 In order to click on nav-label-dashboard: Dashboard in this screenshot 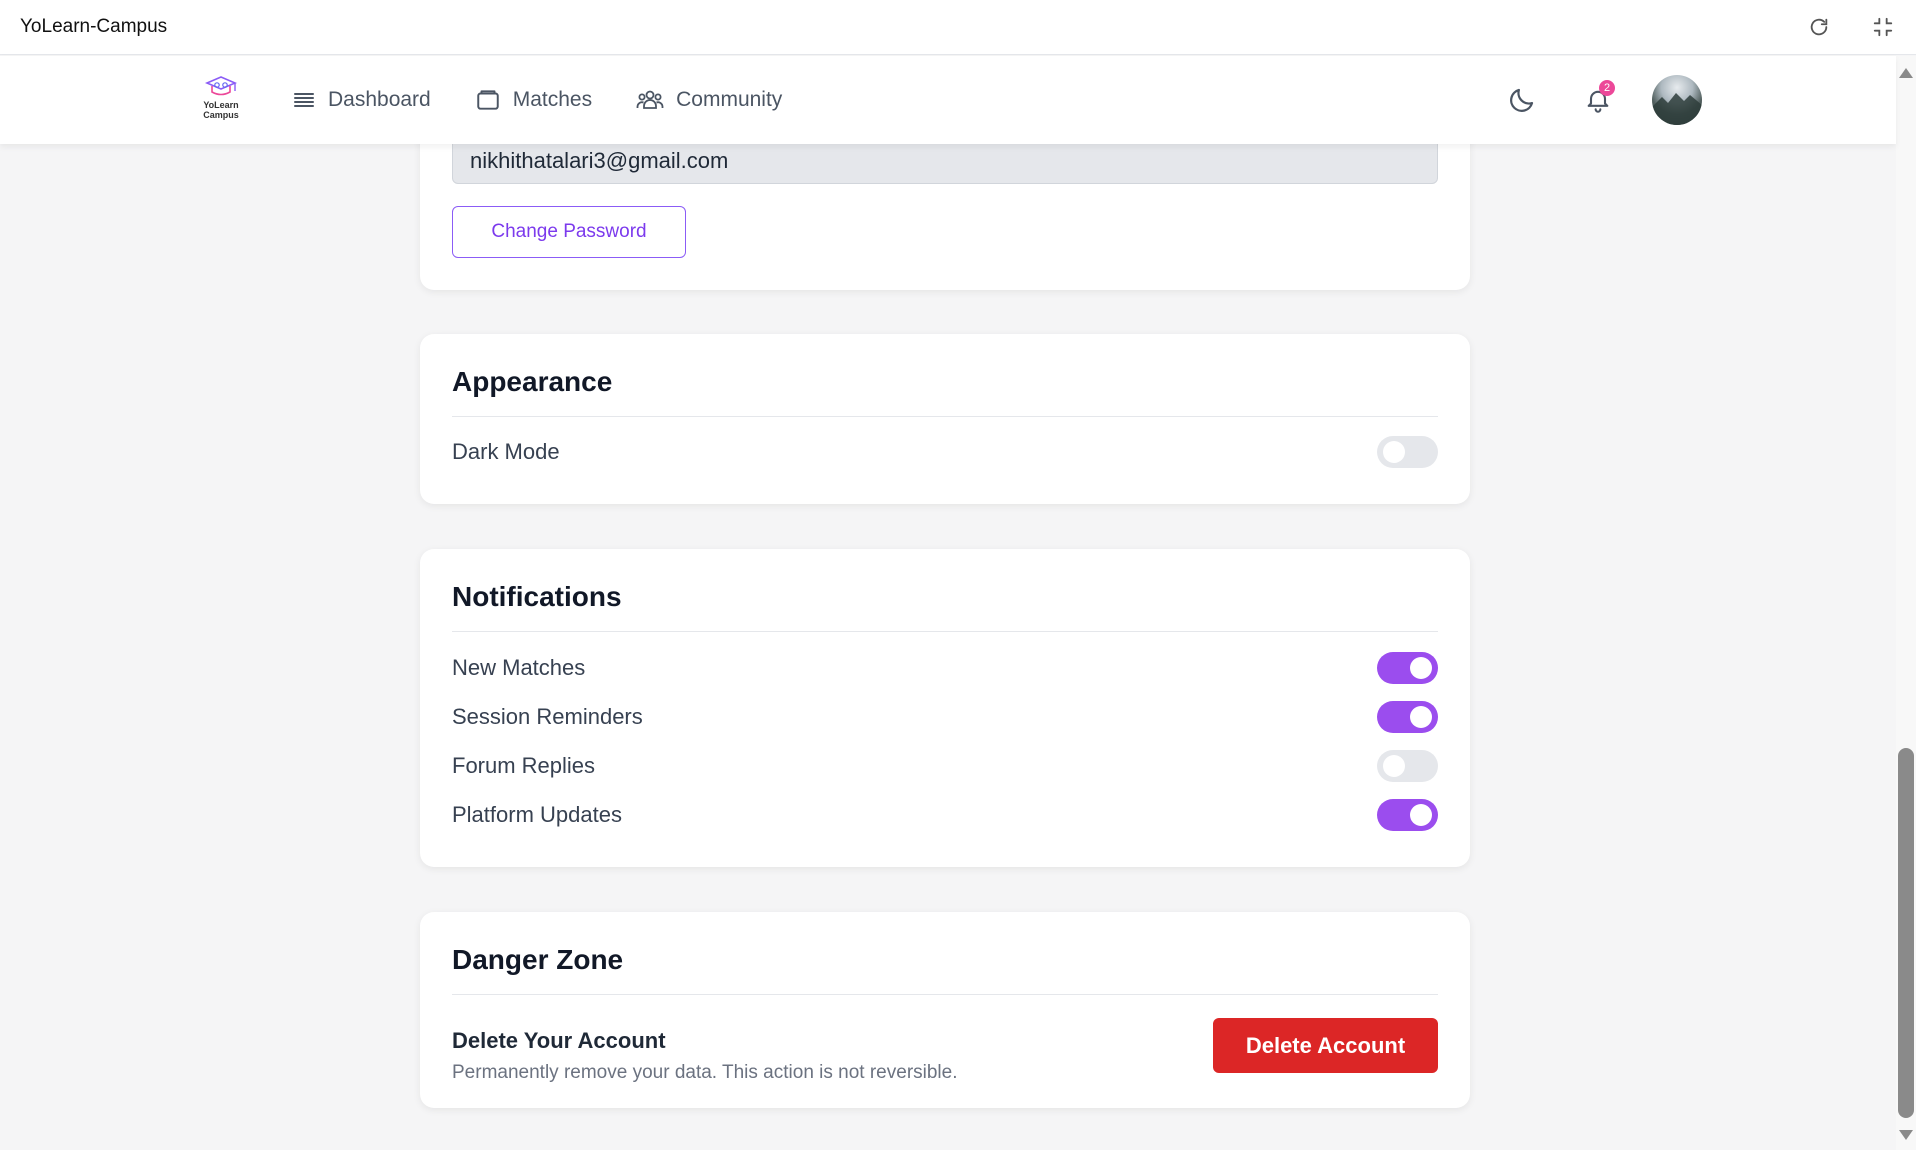, I will do `click(379, 99)`.